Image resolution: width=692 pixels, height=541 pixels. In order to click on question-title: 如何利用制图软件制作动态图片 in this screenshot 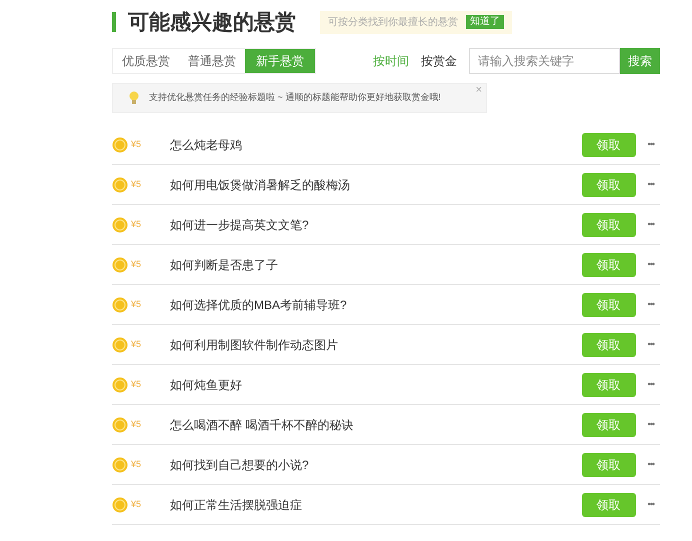, I will do `click(254, 345)`.